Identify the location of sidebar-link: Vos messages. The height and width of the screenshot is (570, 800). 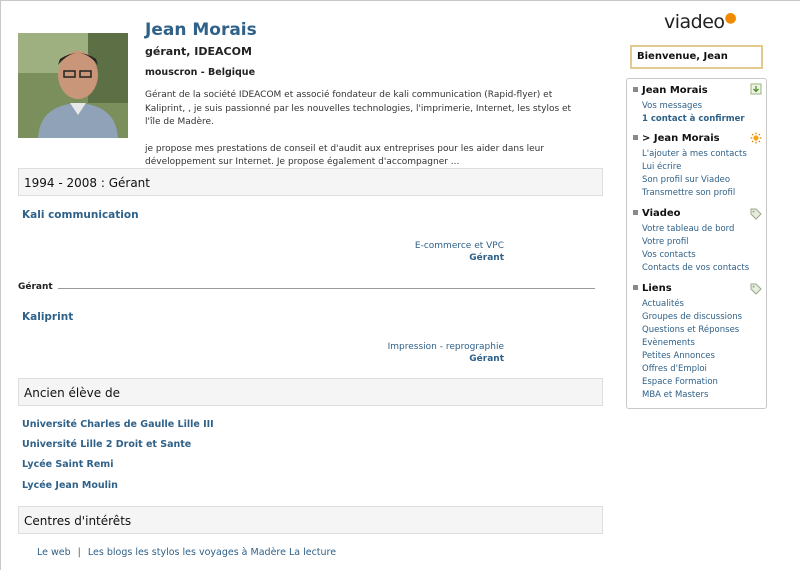
(672, 106).